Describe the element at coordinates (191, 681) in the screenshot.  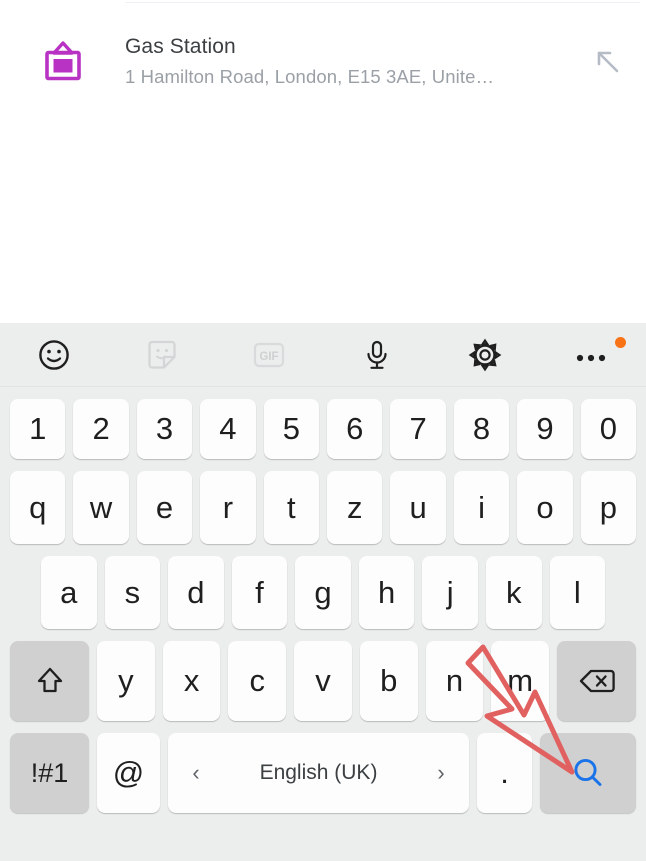
I see `key-x: x` at that location.